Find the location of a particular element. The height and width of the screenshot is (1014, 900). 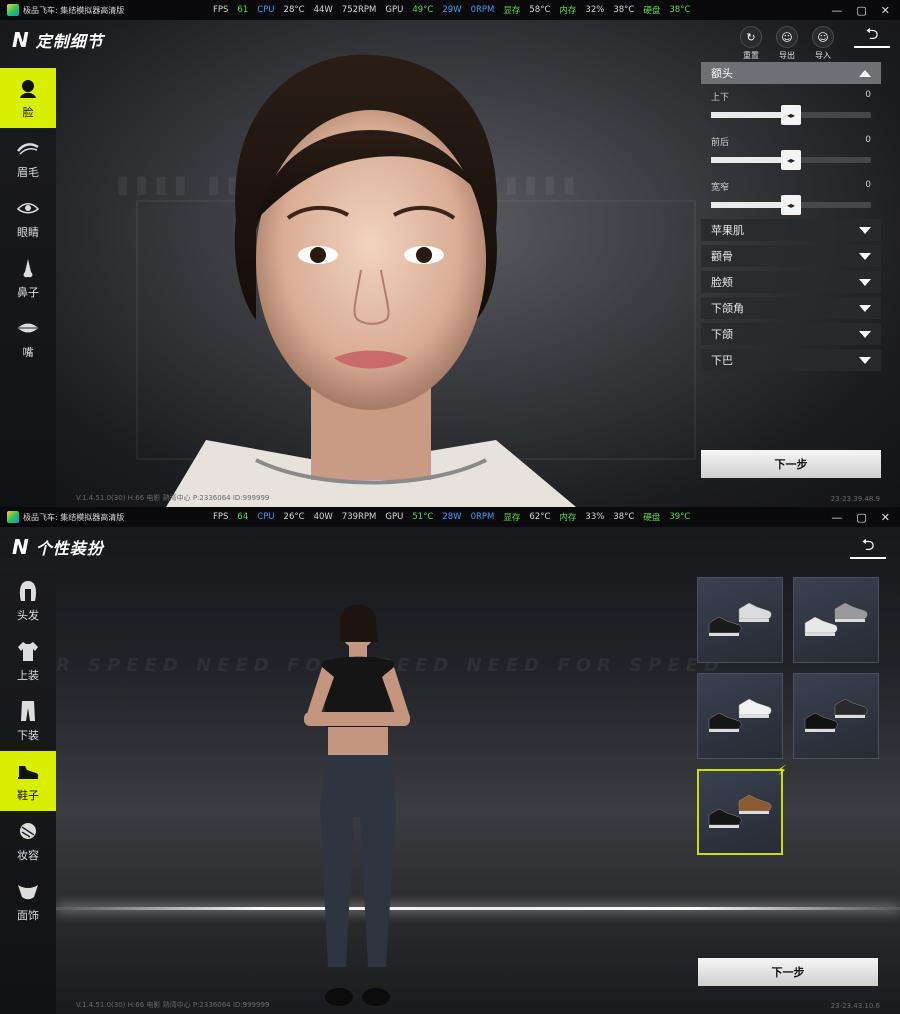

stat-value: CPU is located at coordinates (266, 517).